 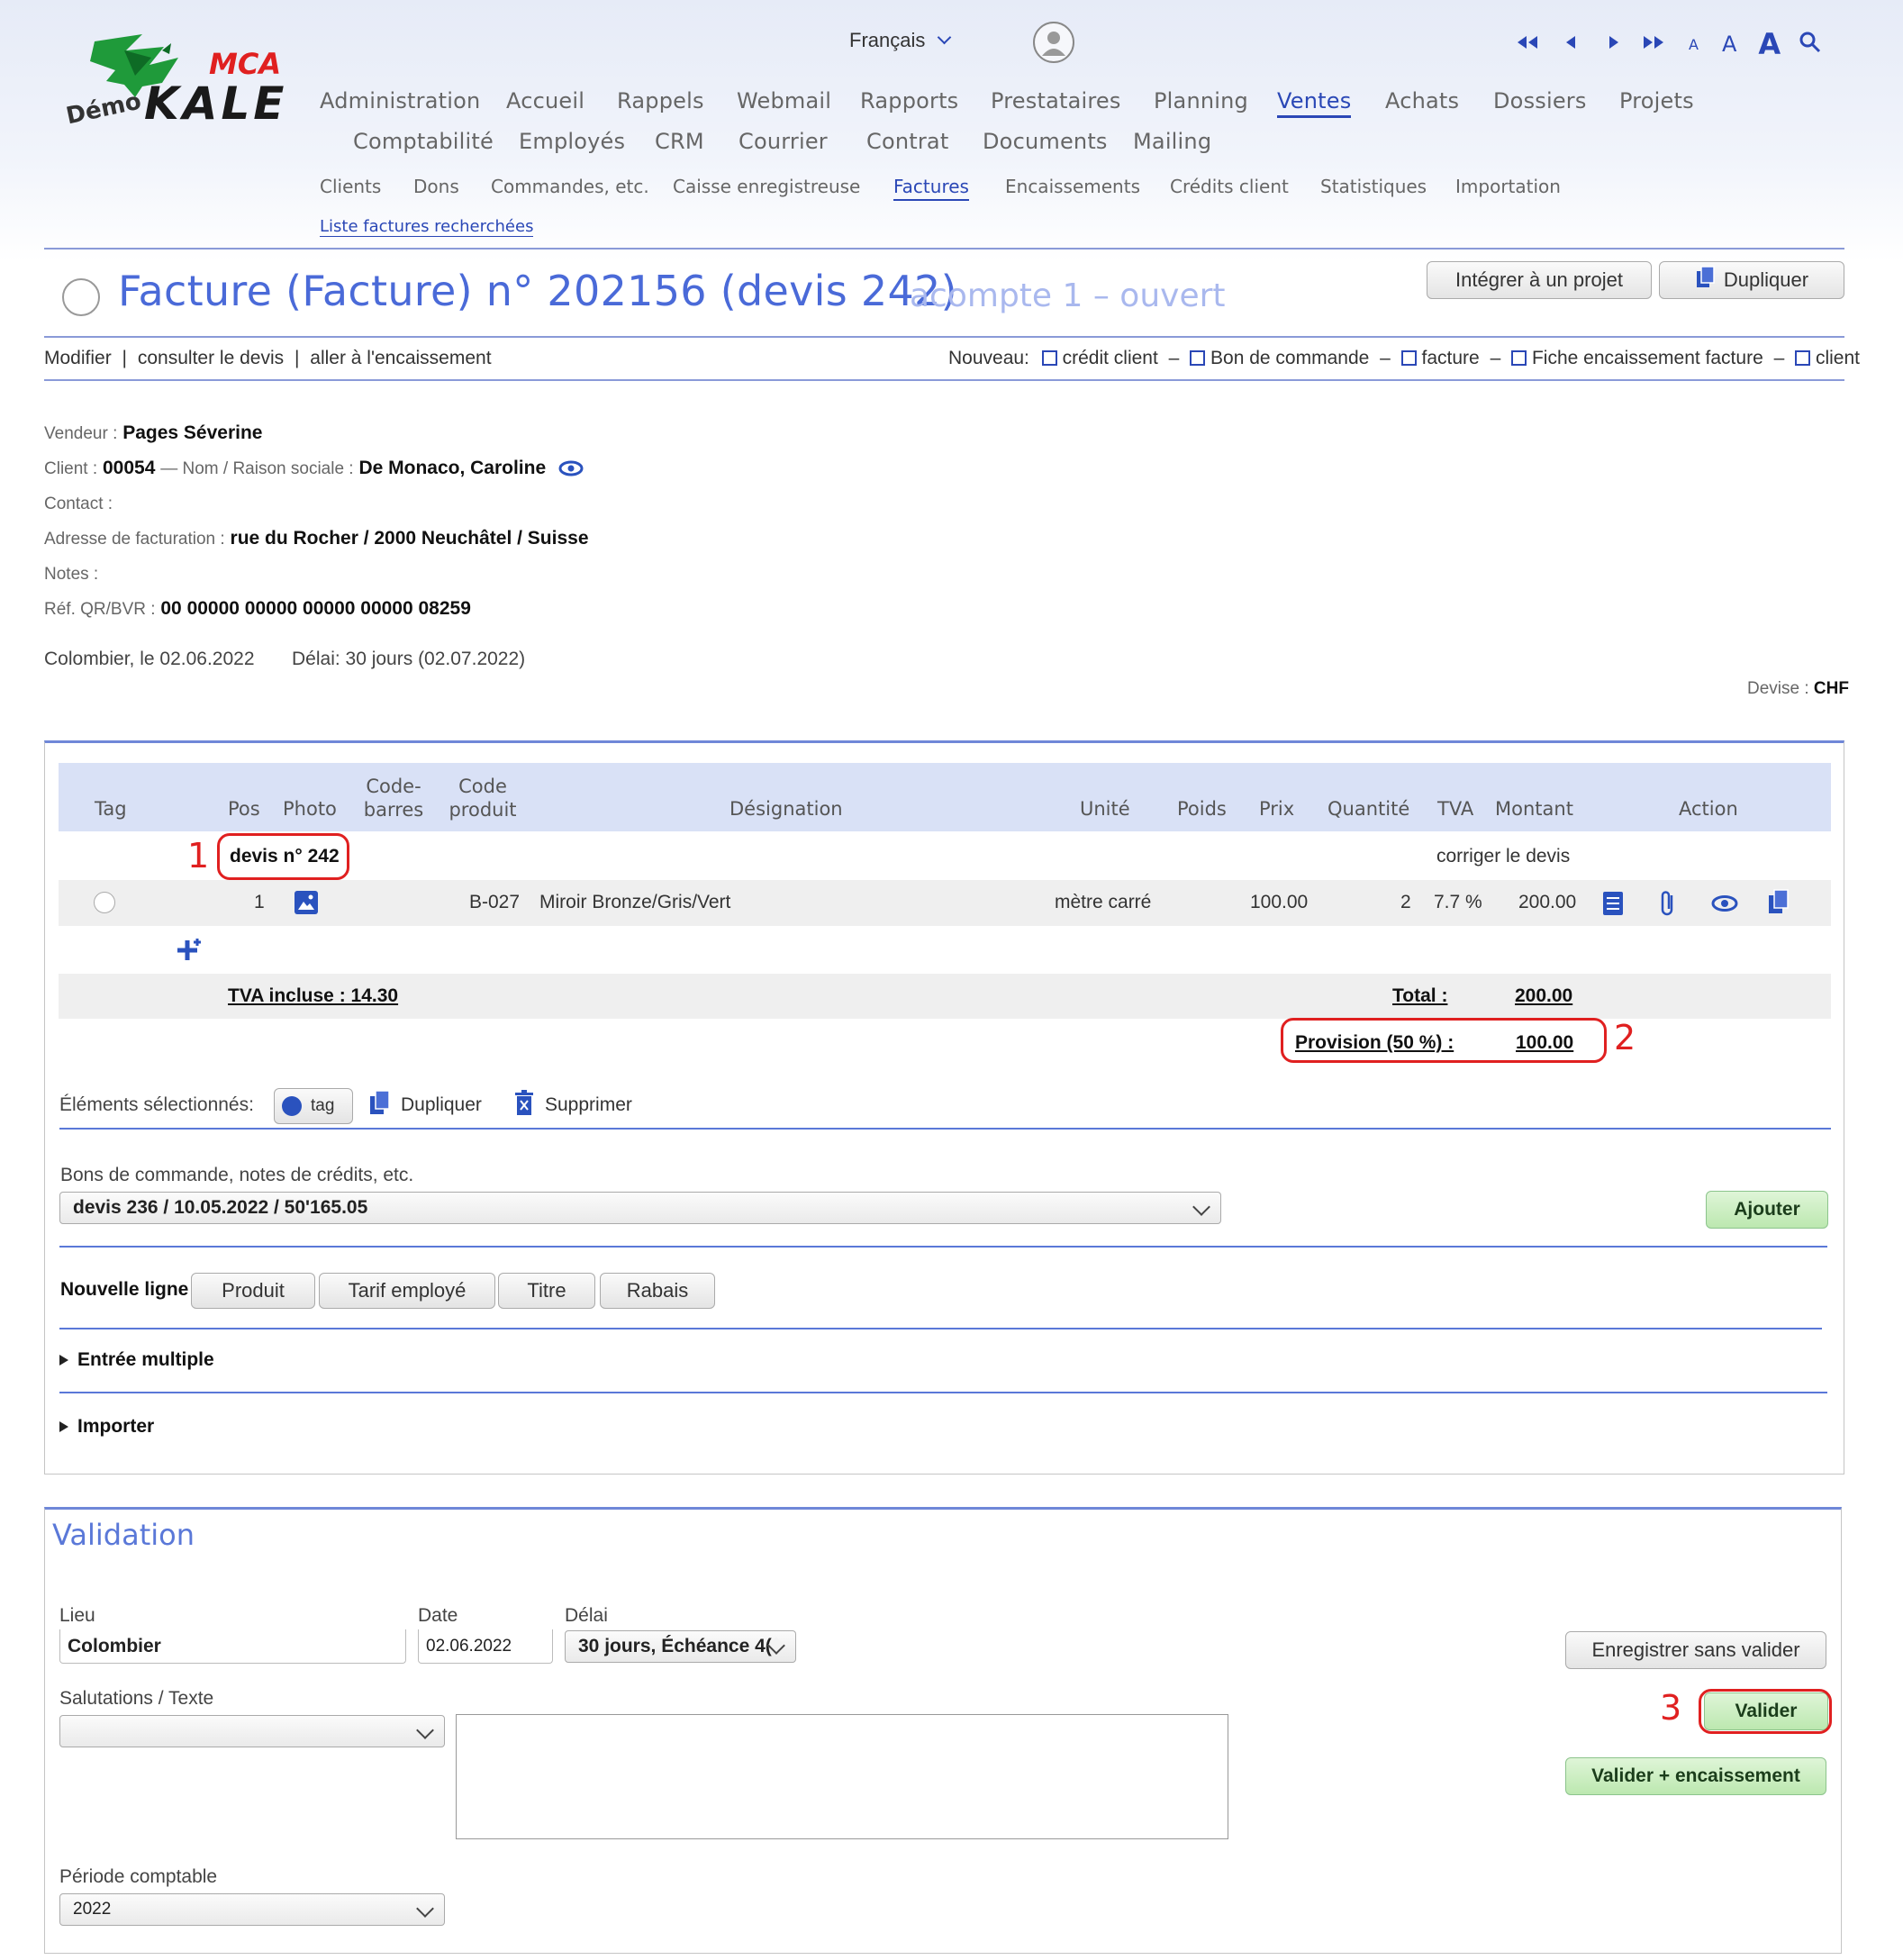 I want to click on nav-rapports: Rapports, so click(x=909, y=101).